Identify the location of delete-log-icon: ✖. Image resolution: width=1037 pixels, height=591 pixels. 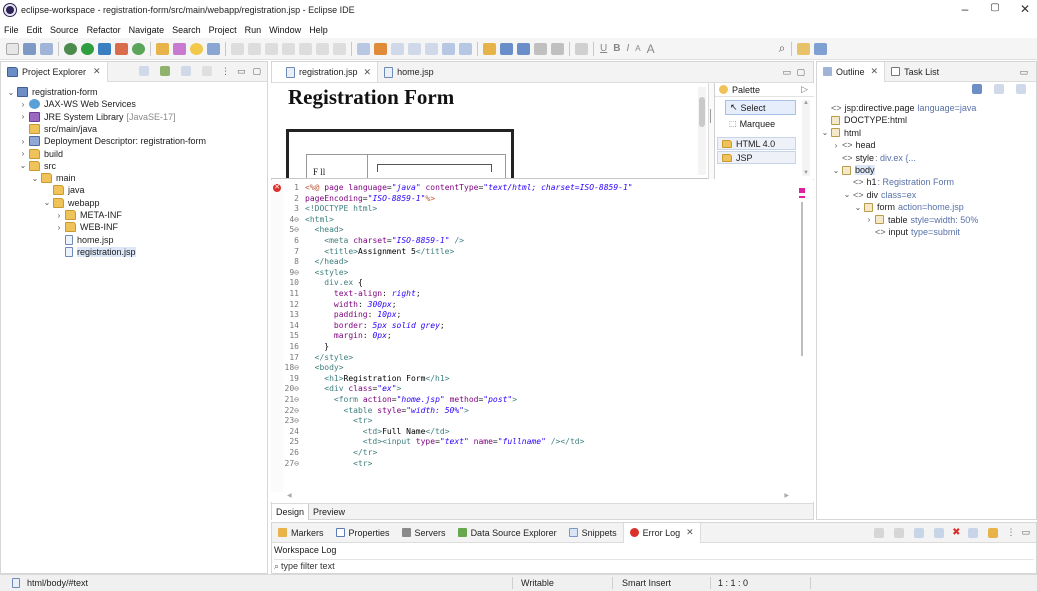
(956, 532).